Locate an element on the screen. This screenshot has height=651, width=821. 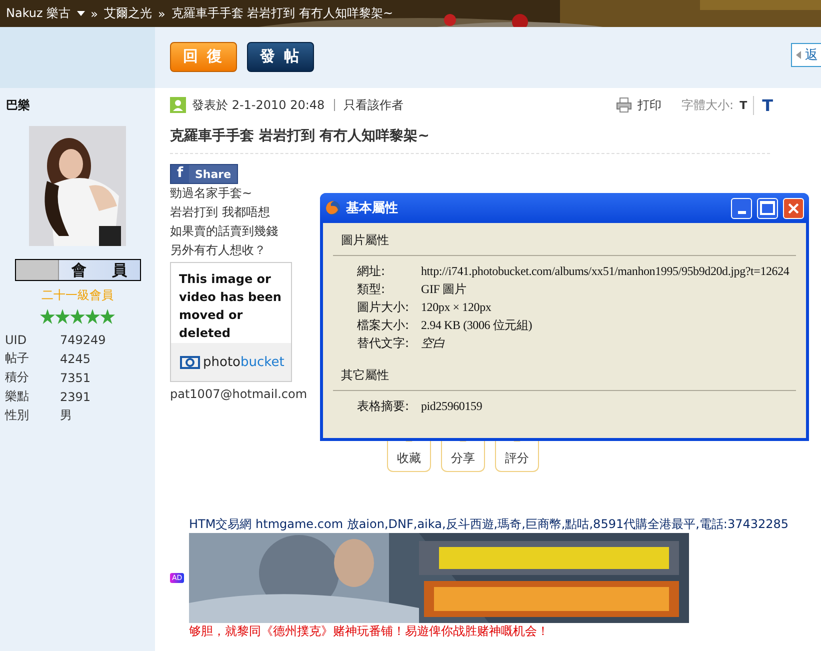
user-icon is located at coordinates (178, 105).